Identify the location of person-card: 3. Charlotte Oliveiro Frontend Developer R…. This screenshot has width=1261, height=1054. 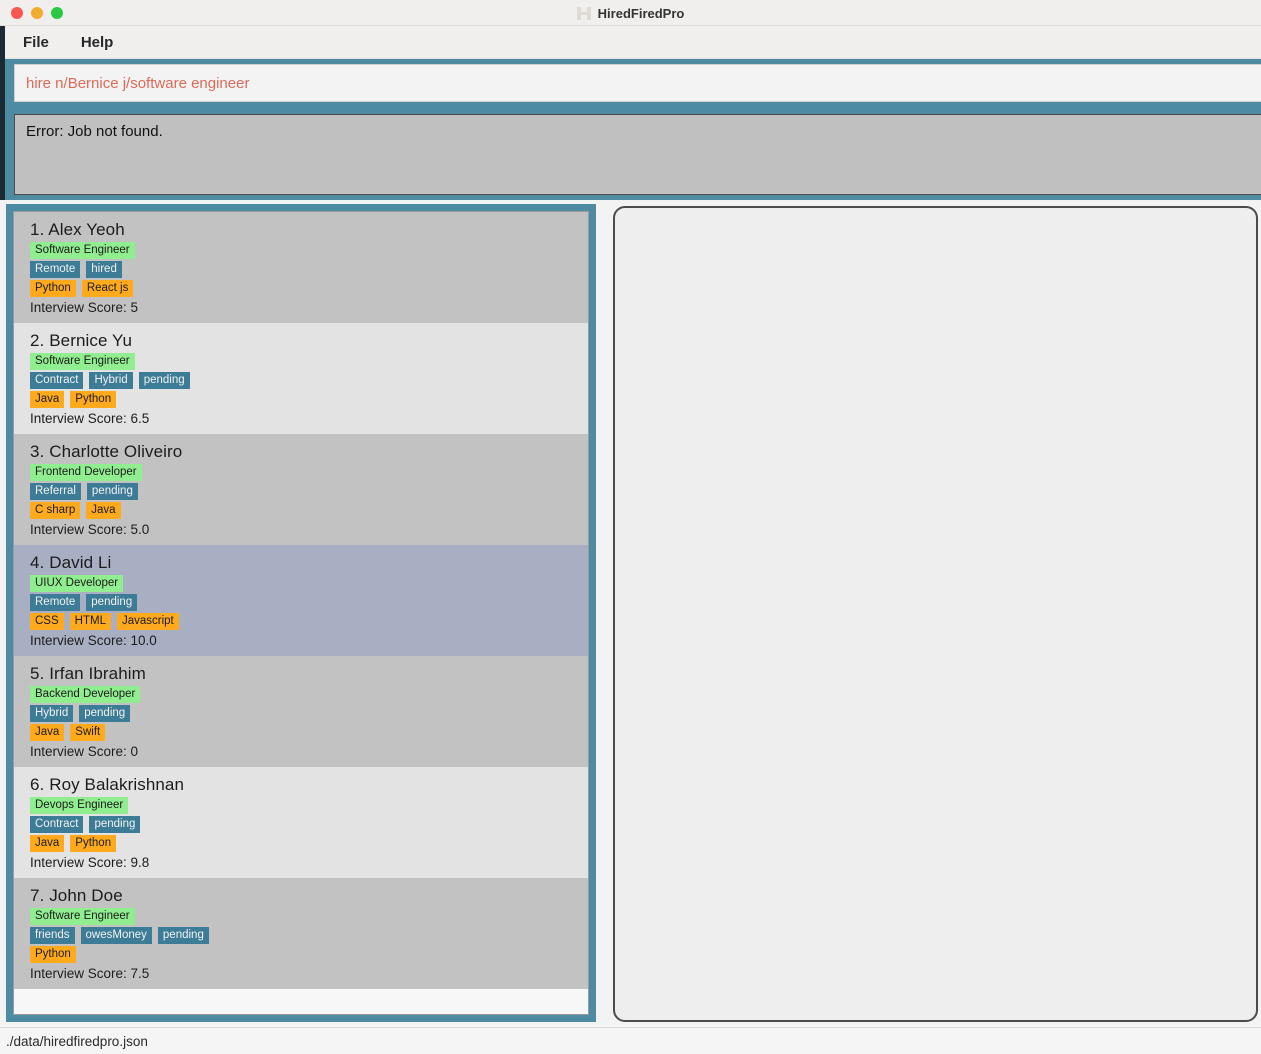
(301, 489).